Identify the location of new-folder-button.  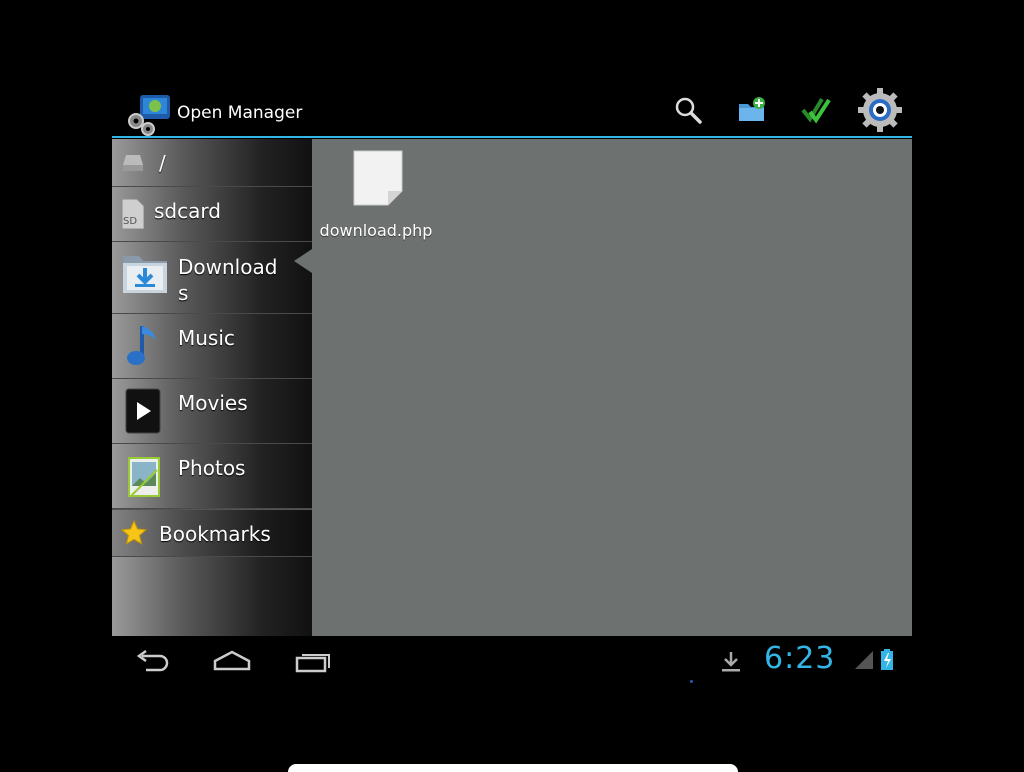
(752, 112).